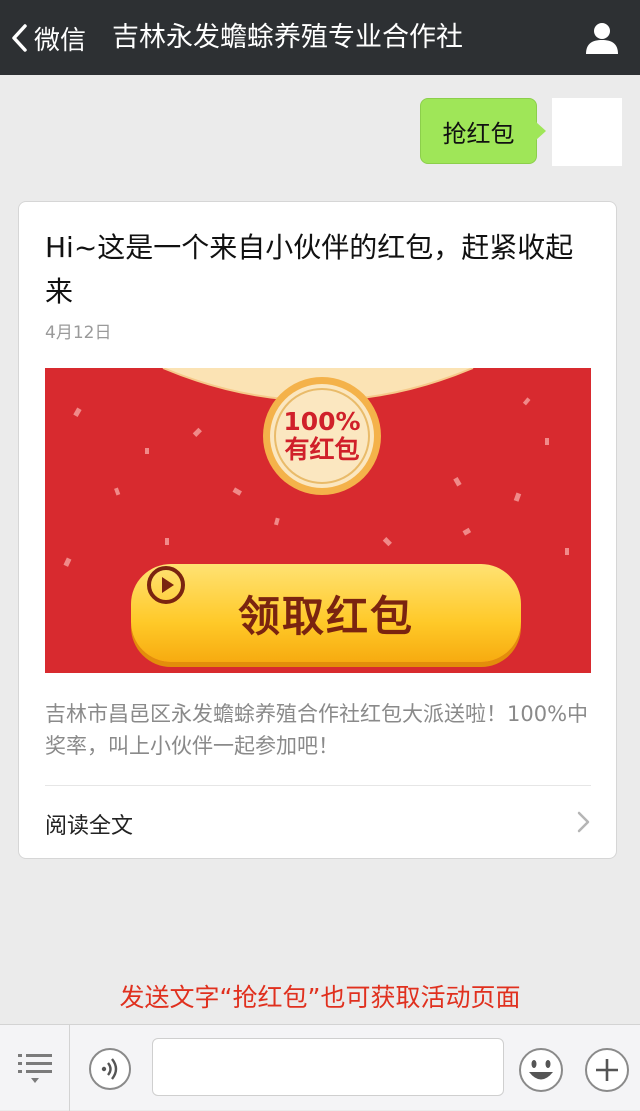  I want to click on article-date: 4月12日, so click(78, 333).